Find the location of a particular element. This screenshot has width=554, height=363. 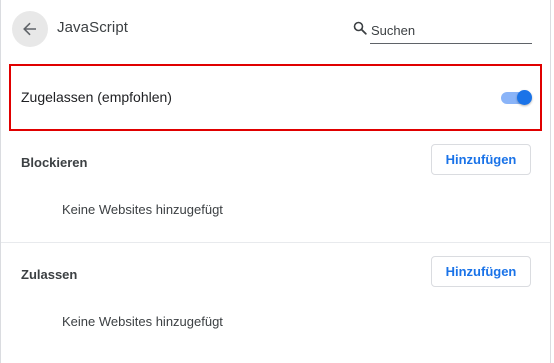

block-empty-text: Keine Websites hinzugefügt is located at coordinates (142, 209).